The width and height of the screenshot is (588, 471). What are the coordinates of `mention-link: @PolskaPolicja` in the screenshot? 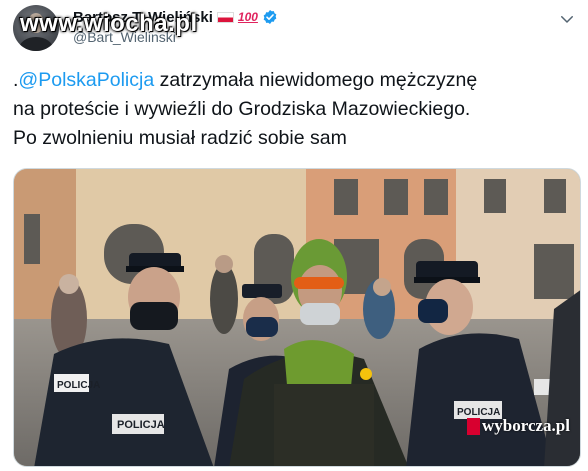 It's located at (86, 80).